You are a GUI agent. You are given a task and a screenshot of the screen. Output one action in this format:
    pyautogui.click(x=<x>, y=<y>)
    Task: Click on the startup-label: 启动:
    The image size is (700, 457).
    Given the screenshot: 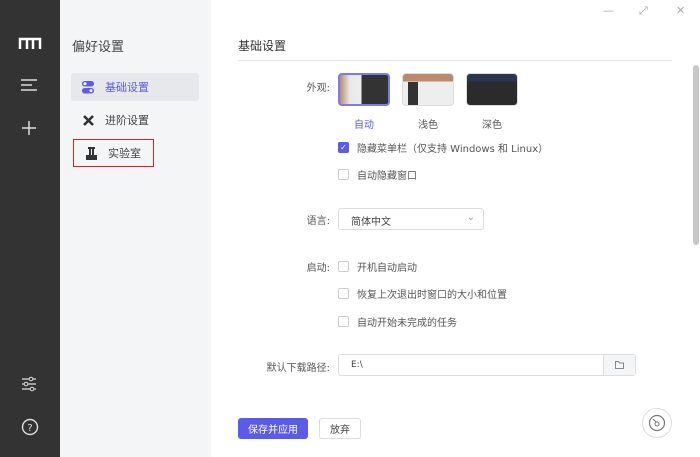 What is the action you would take?
    pyautogui.click(x=318, y=268)
    